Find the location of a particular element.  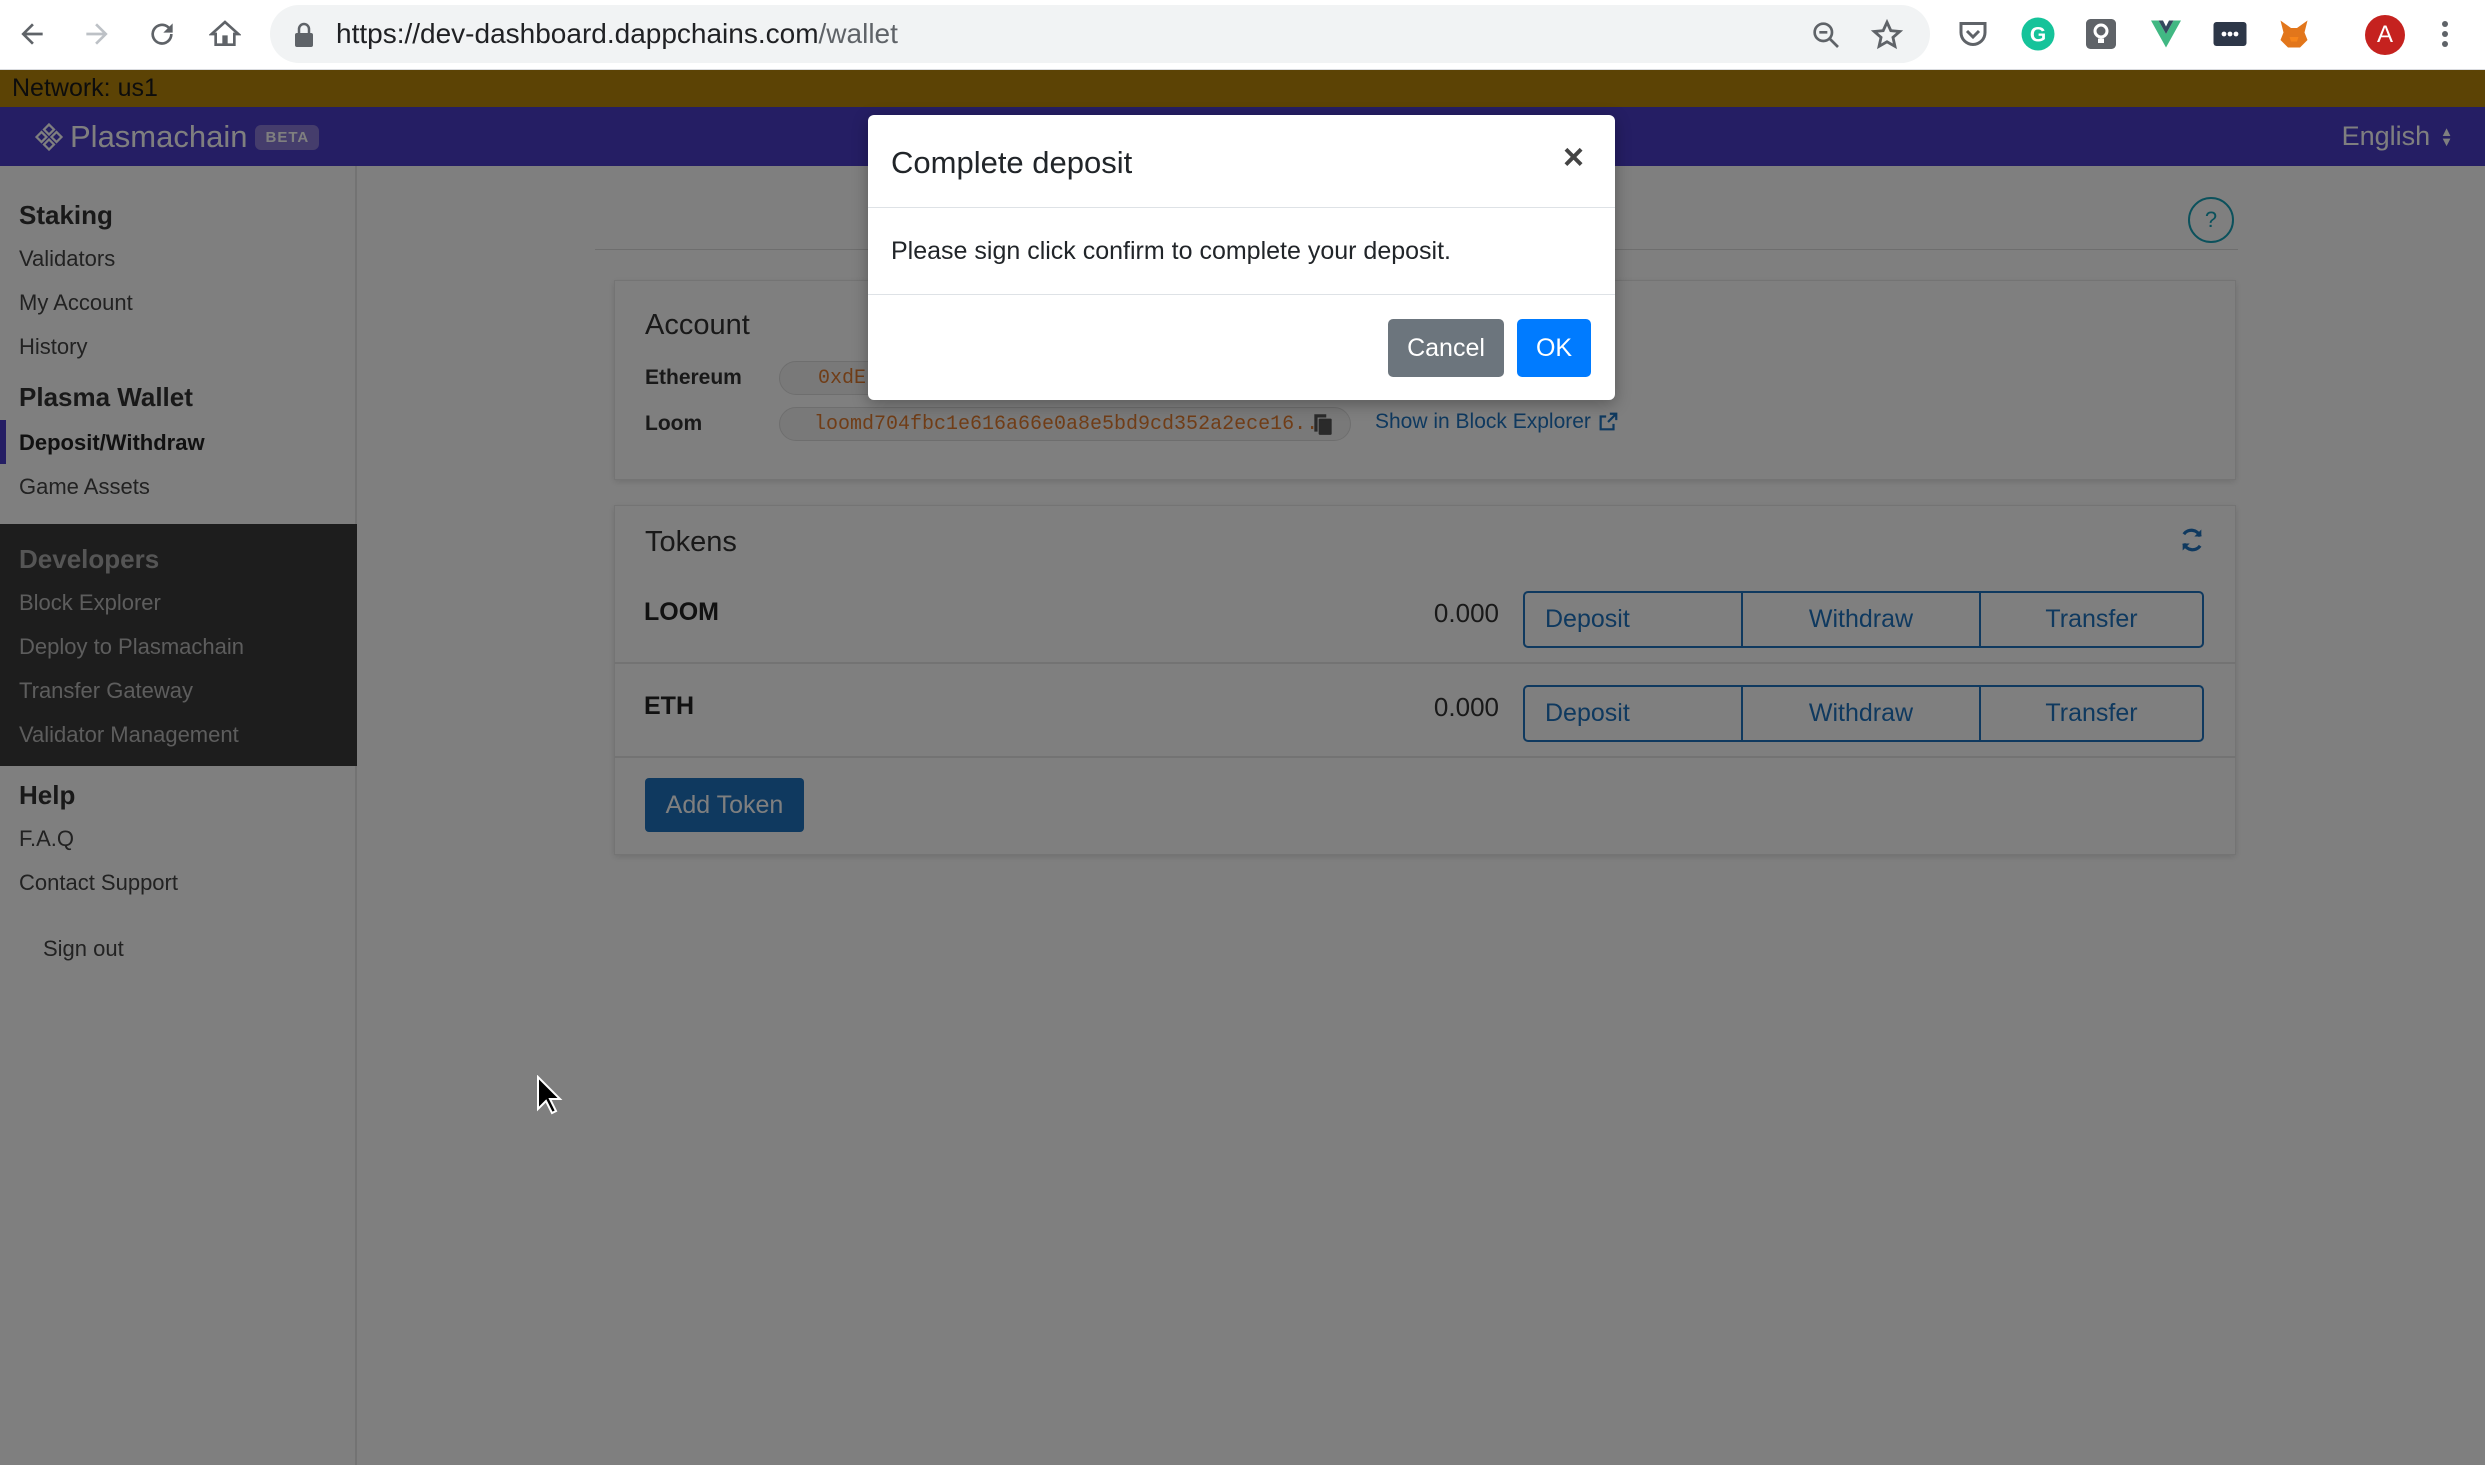

bookmark-star-icon is located at coordinates (1887, 35).